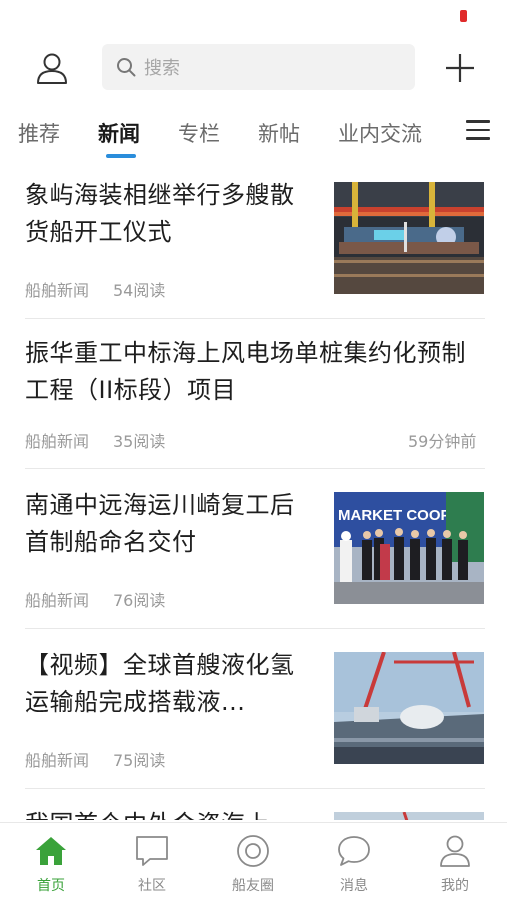 This screenshot has height=900, width=507. I want to click on circle-target-icon, so click(253, 851).